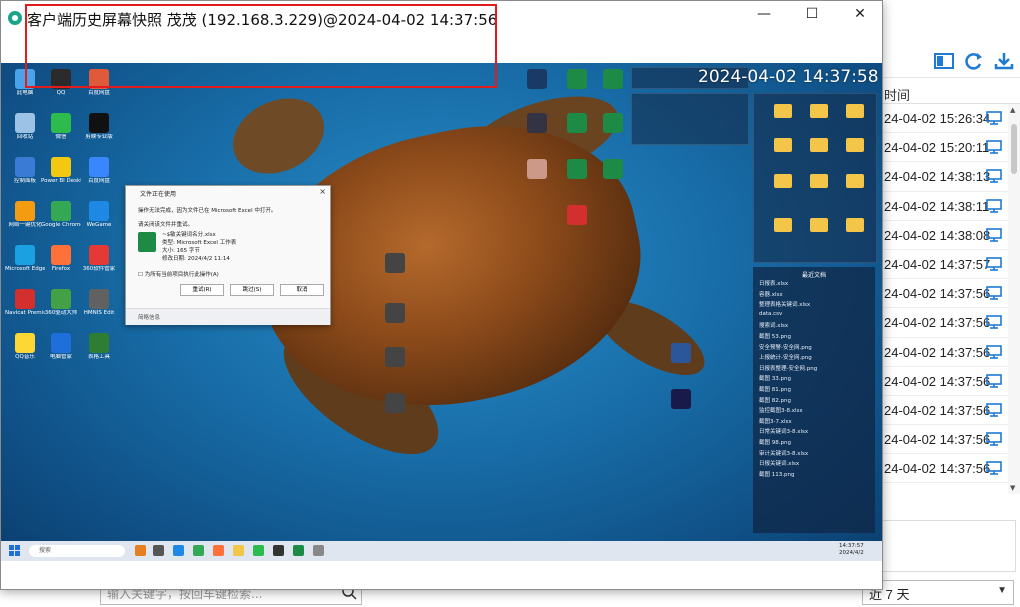 The height and width of the screenshot is (607, 1020). What do you see at coordinates (395, 403) in the screenshot?
I see `desktop-video-icon` at bounding box center [395, 403].